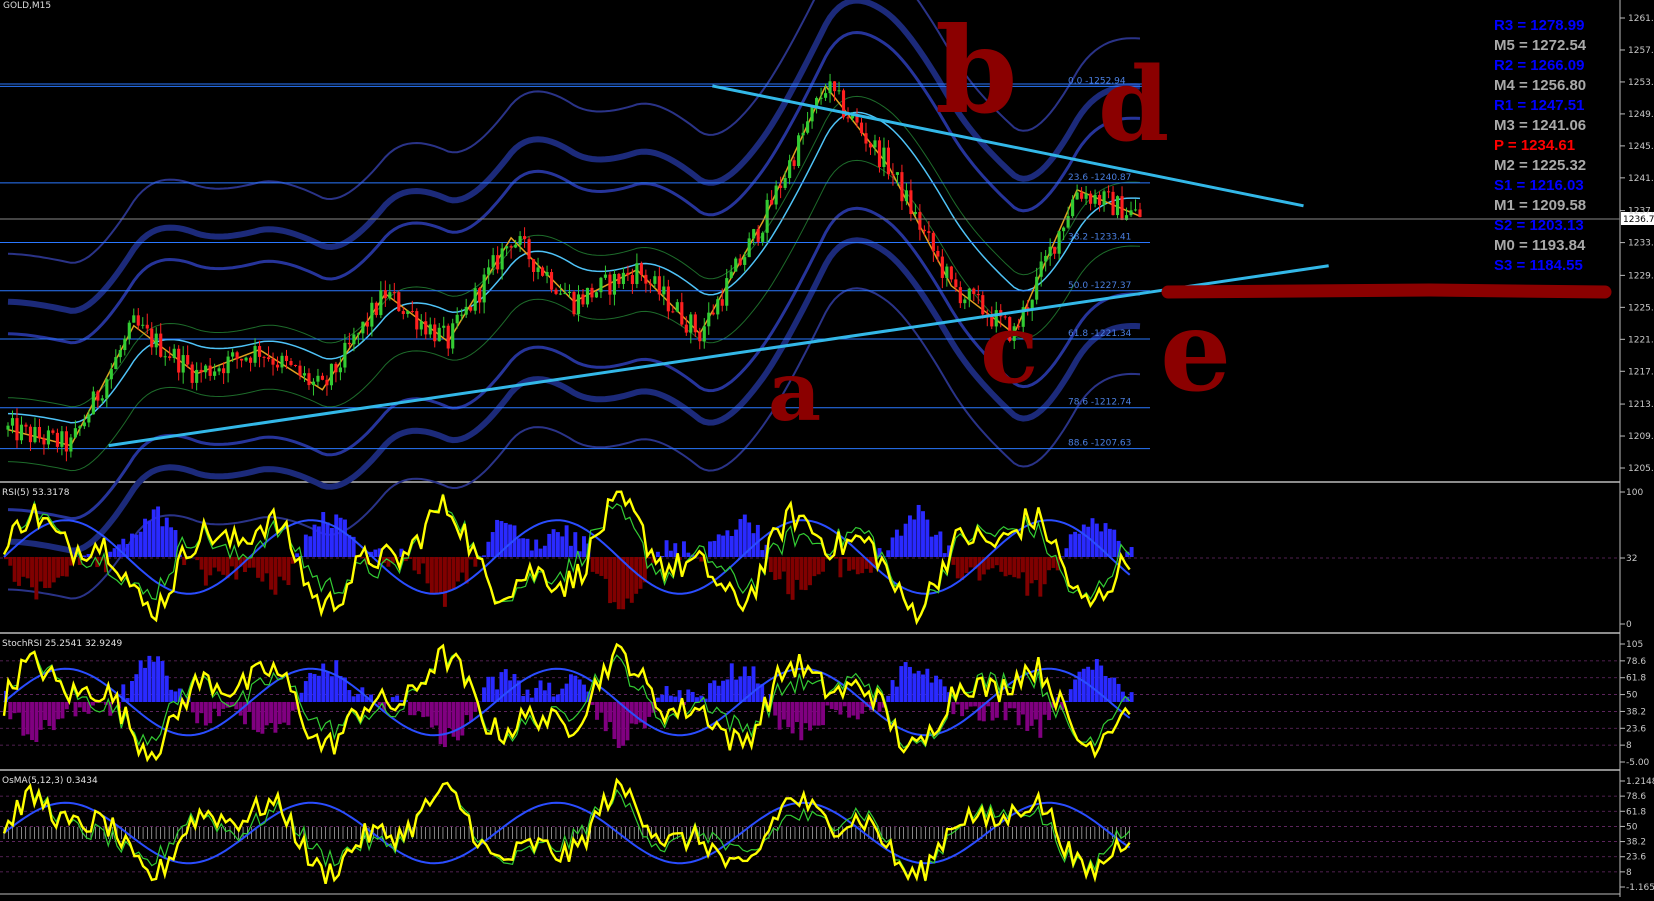 The width and height of the screenshot is (1654, 901). I want to click on axis-tick-label: 50, so click(1632, 827).